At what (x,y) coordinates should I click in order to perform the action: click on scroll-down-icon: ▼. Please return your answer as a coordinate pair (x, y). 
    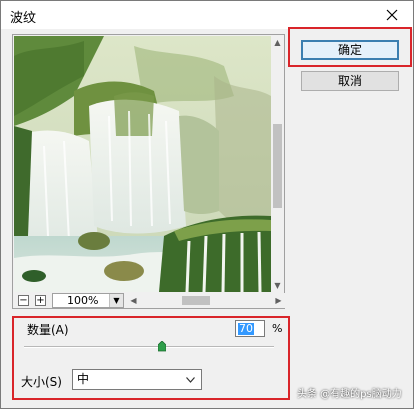
    Looking at the image, I should click on (277, 285).